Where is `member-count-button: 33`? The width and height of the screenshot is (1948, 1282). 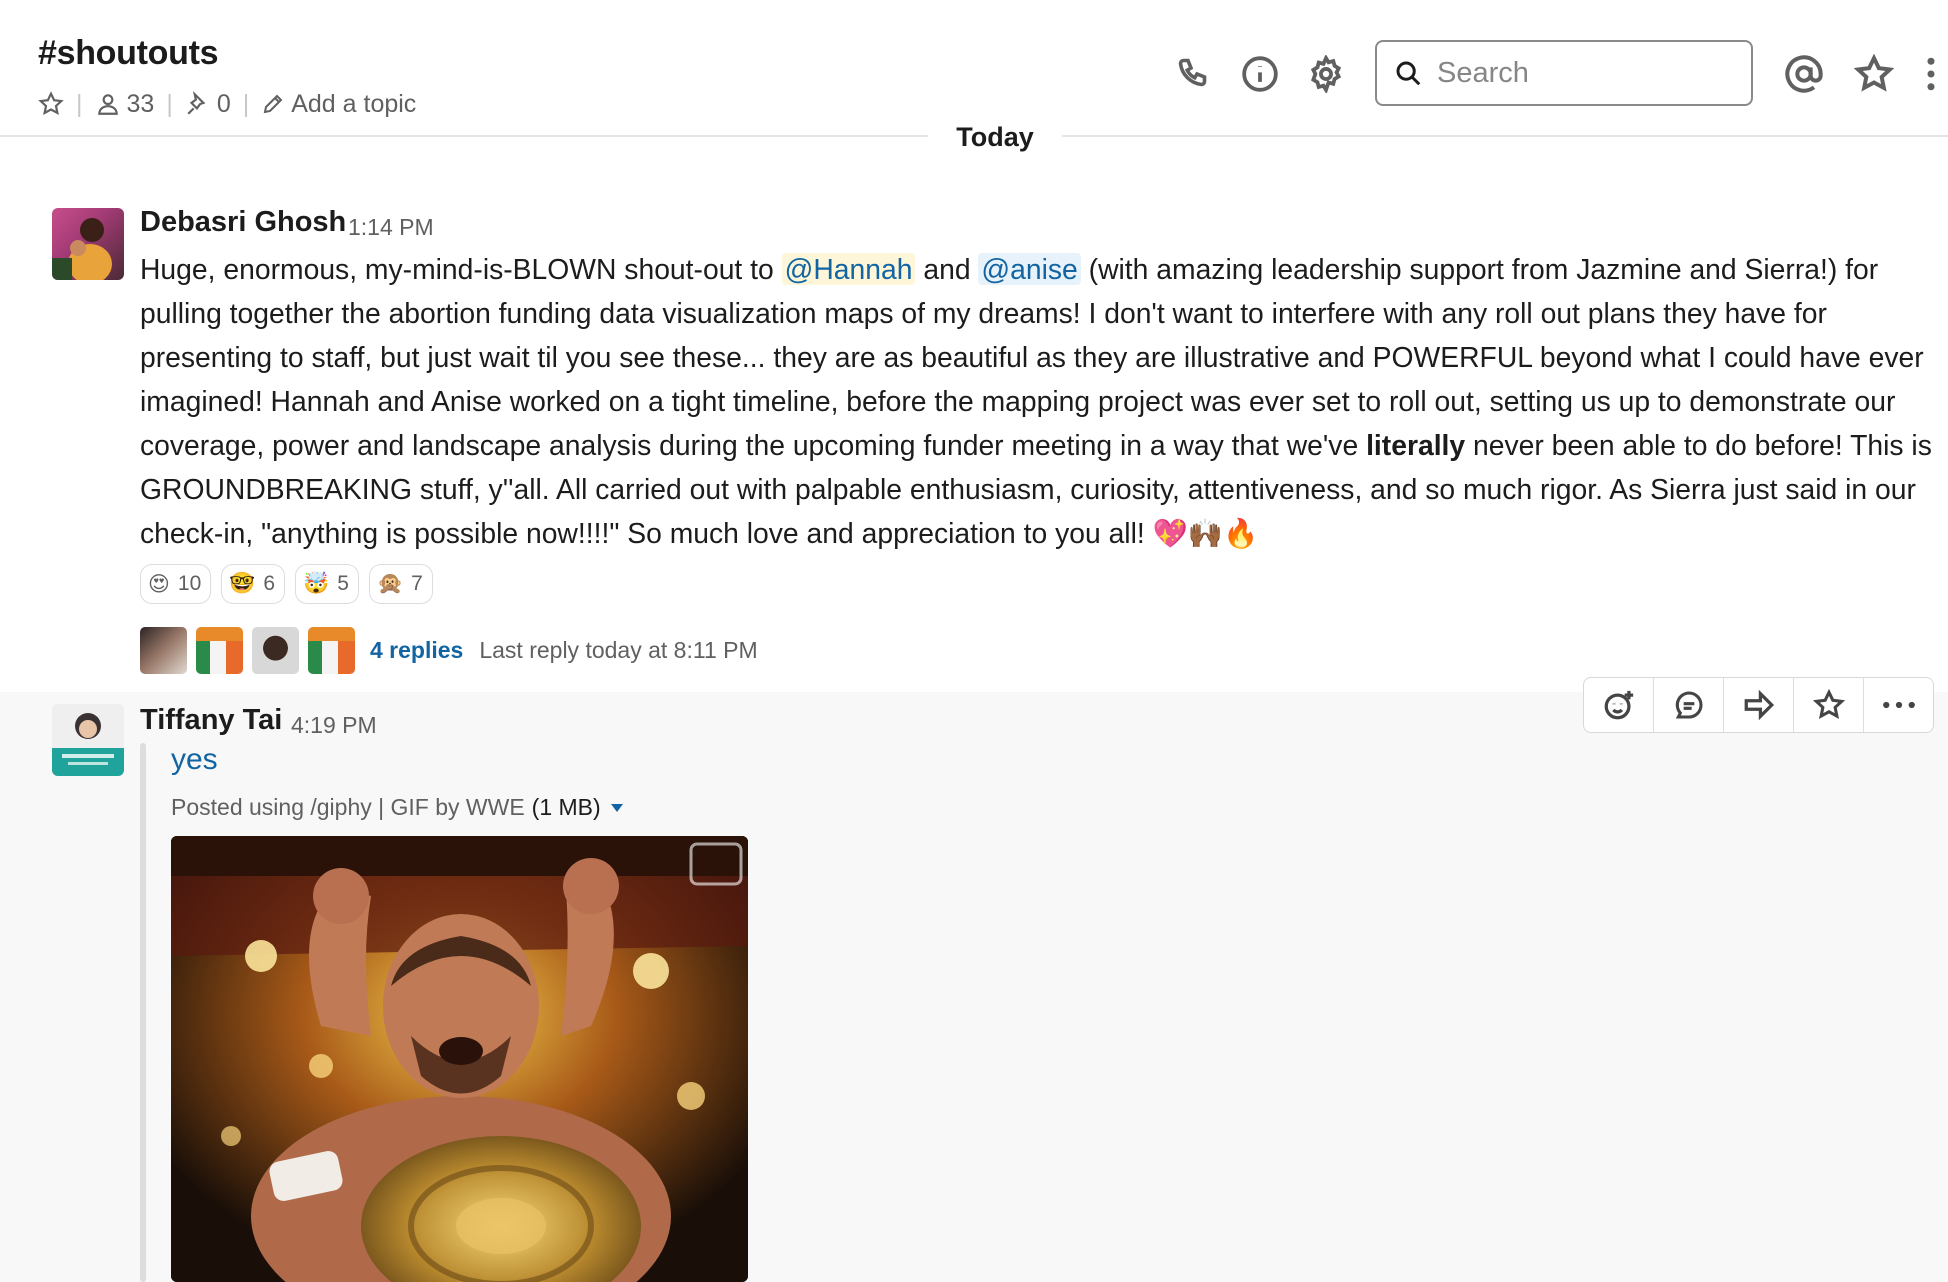
member-count-button: 33 is located at coordinates (125, 104).